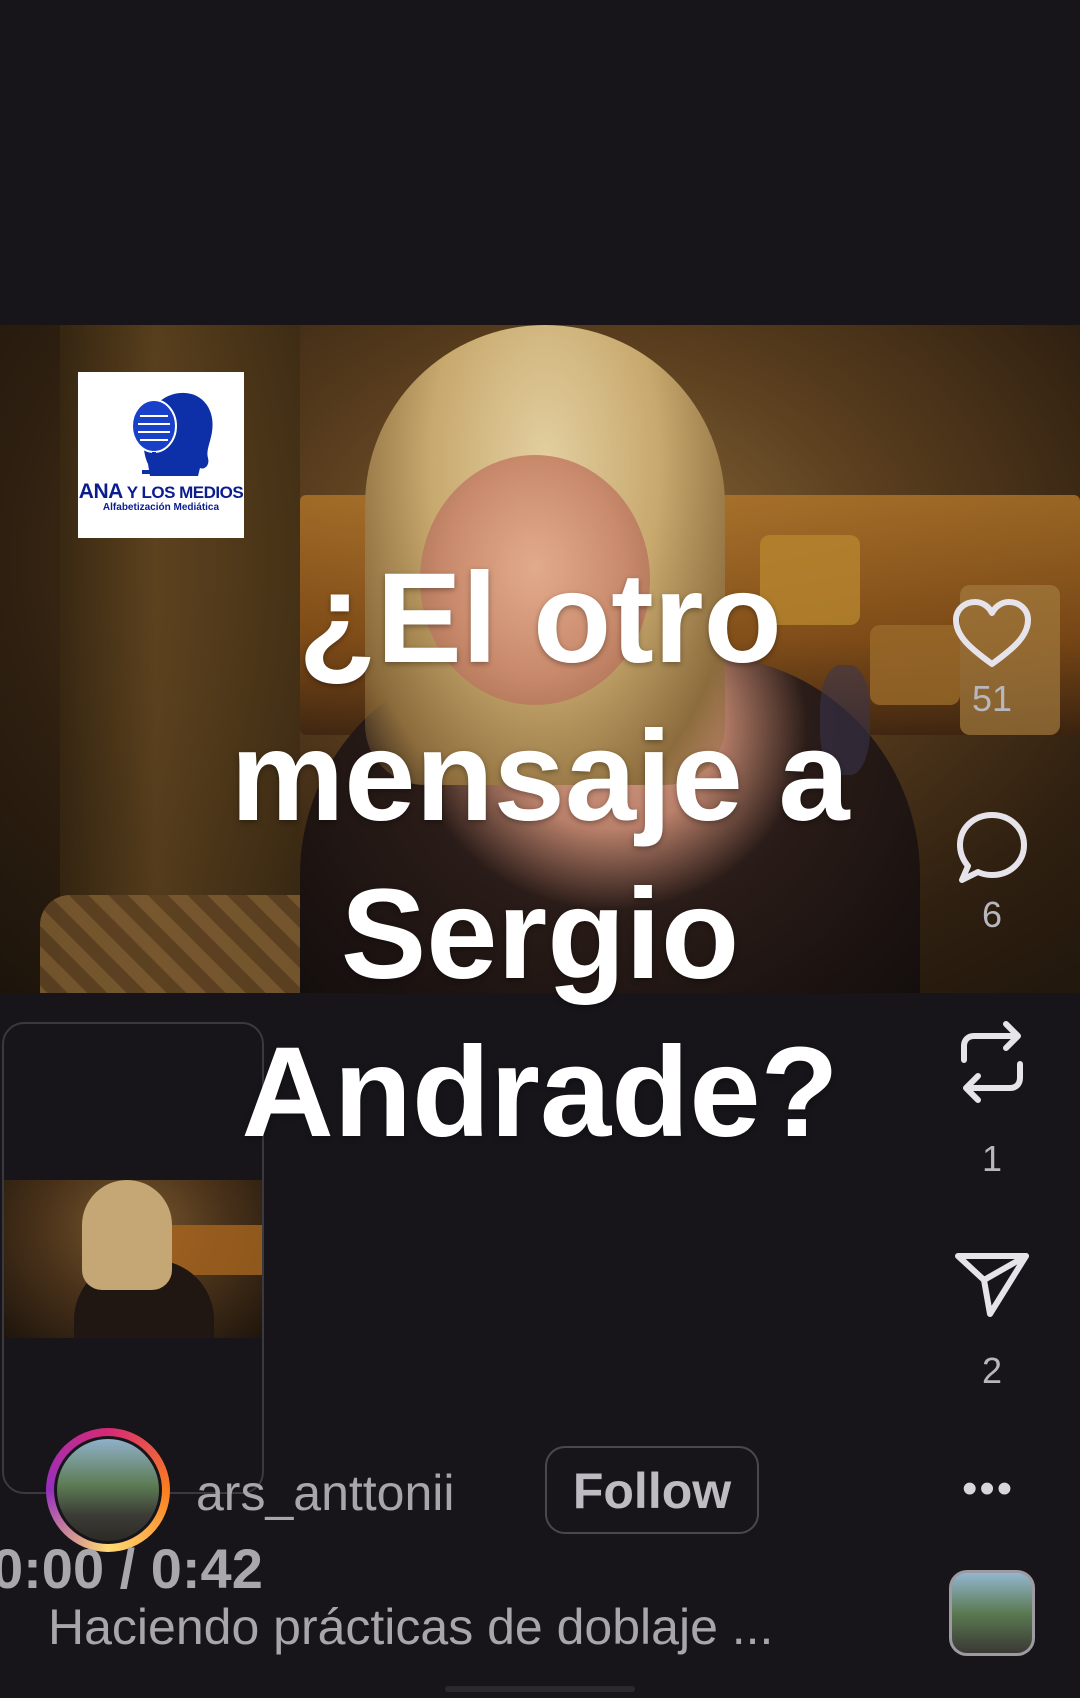 The height and width of the screenshot is (1698, 1080). I want to click on comment-count: 6, so click(992, 914).